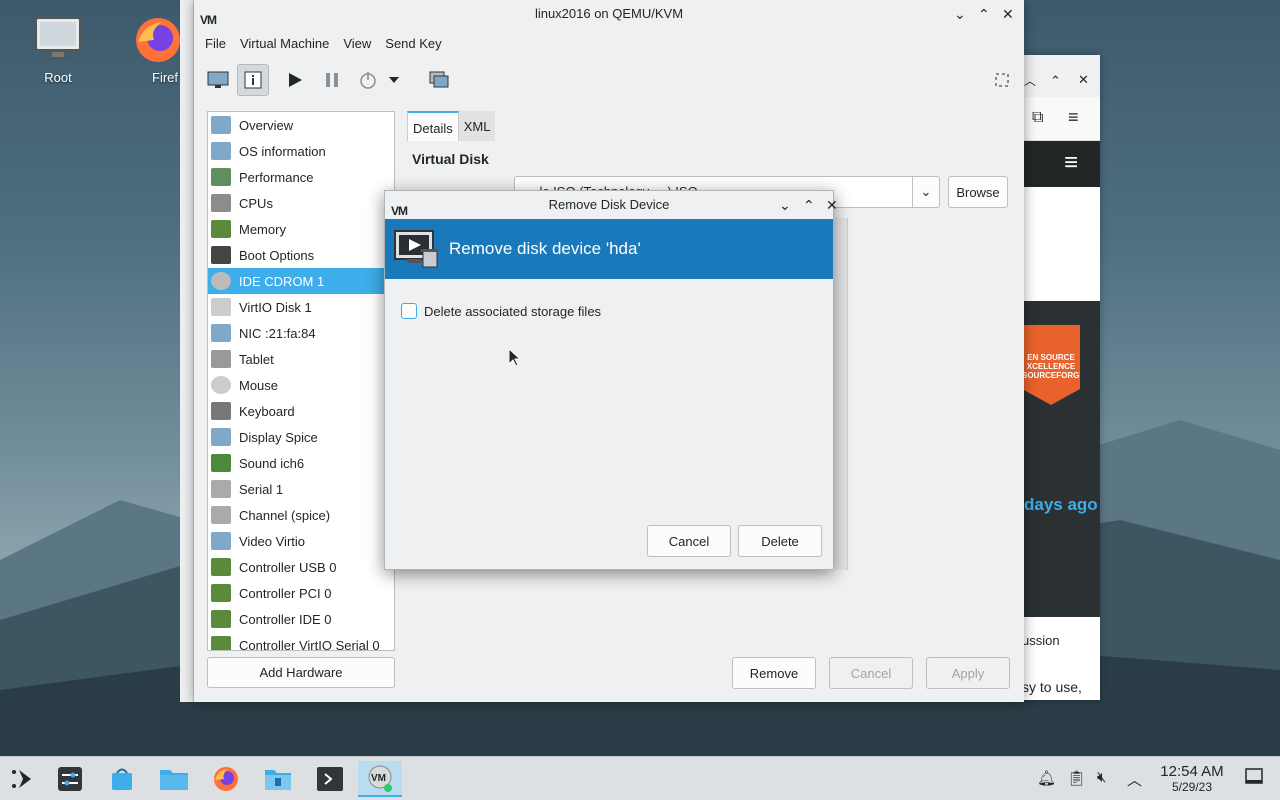 The height and width of the screenshot is (800, 1280). I want to click on virt-manager-task: VM, so click(380, 779).